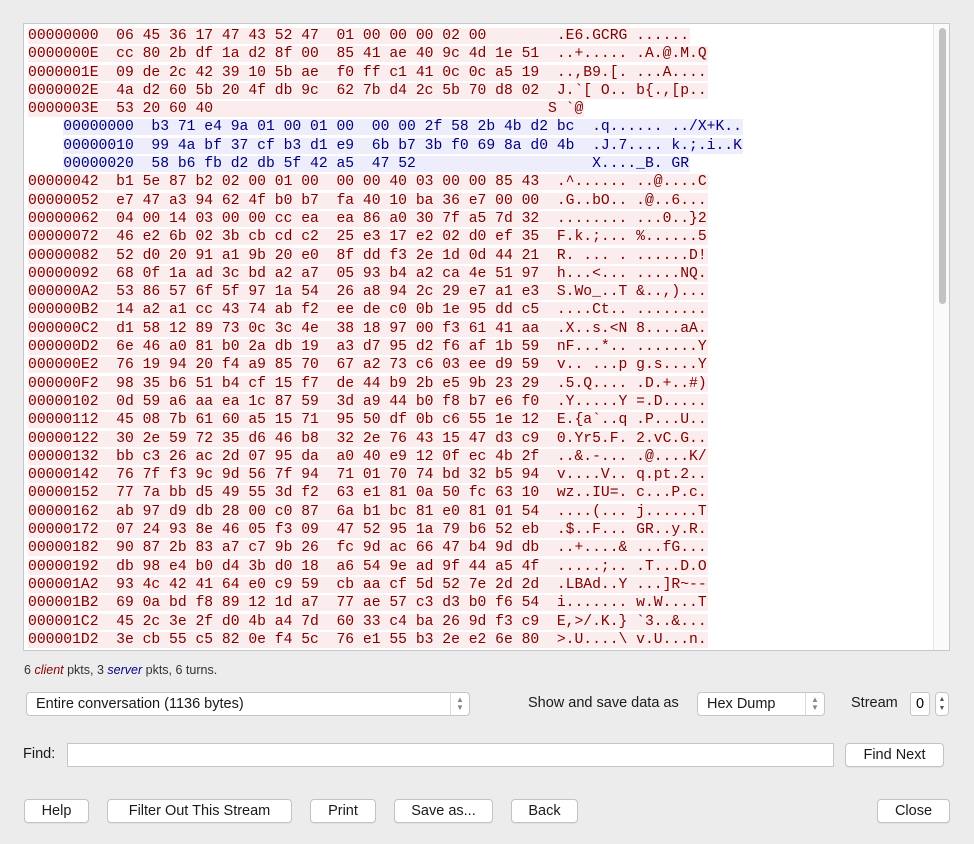 The image size is (974, 844). What do you see at coordinates (140, 704) in the screenshot?
I see `conversation-select-value: Entire conversation (1136 bytes)` at bounding box center [140, 704].